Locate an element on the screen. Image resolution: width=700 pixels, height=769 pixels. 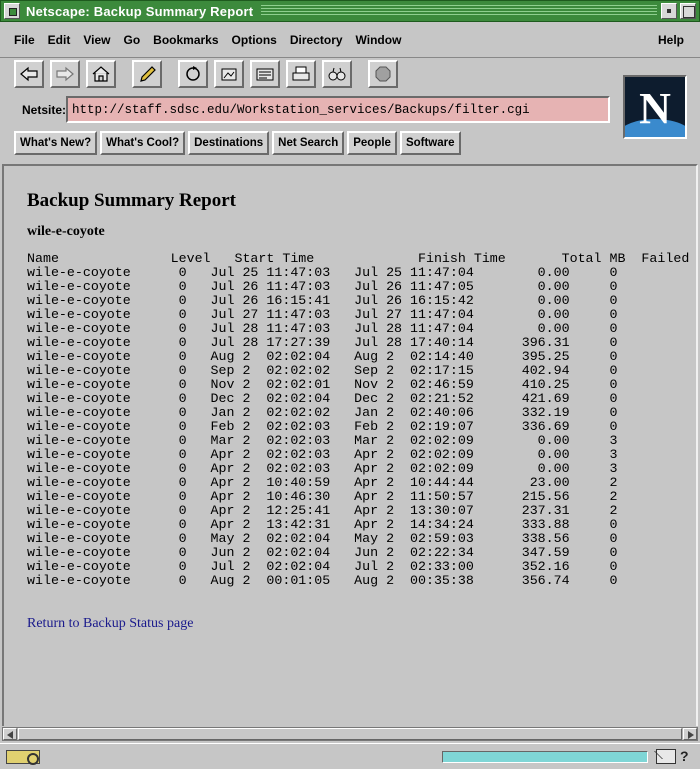
window-title: Netscape: Backup Summary Report is located at coordinates (142, 11).